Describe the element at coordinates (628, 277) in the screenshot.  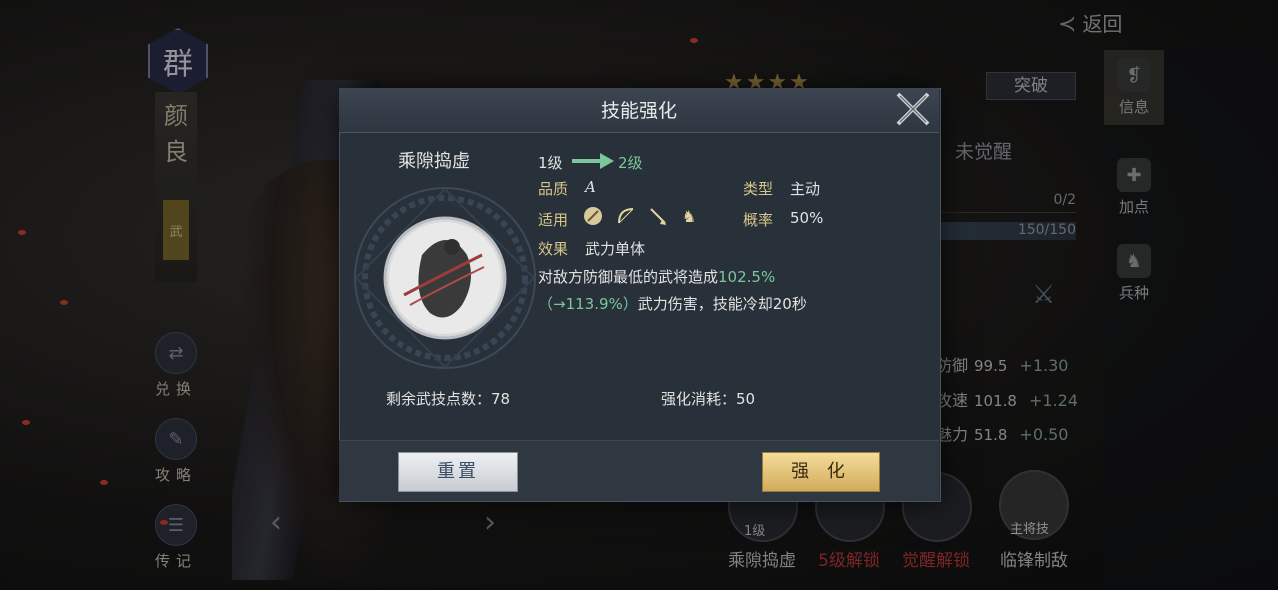
I see `desc-text: 对敌方防御最低的武将造成` at that location.